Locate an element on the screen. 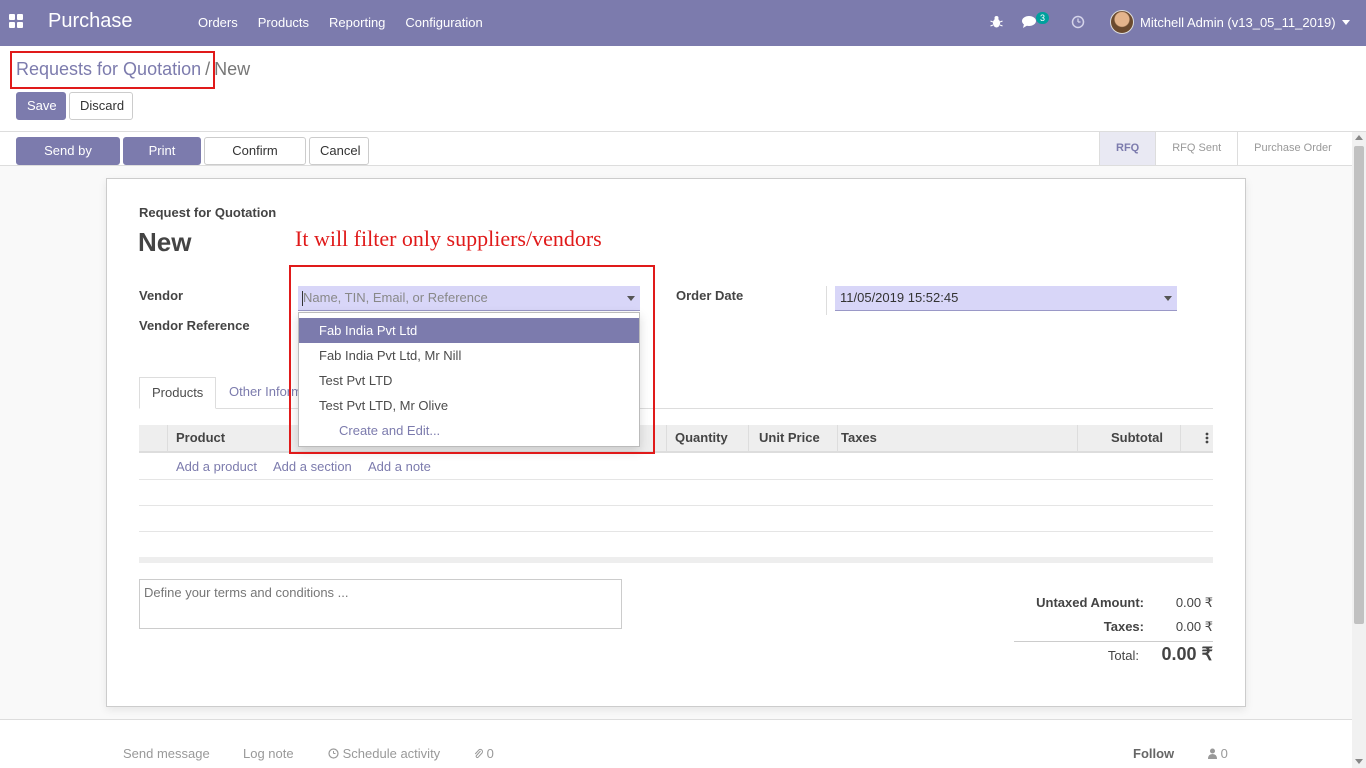  vendor-reference-label: Vendor Reference is located at coordinates (194, 325).